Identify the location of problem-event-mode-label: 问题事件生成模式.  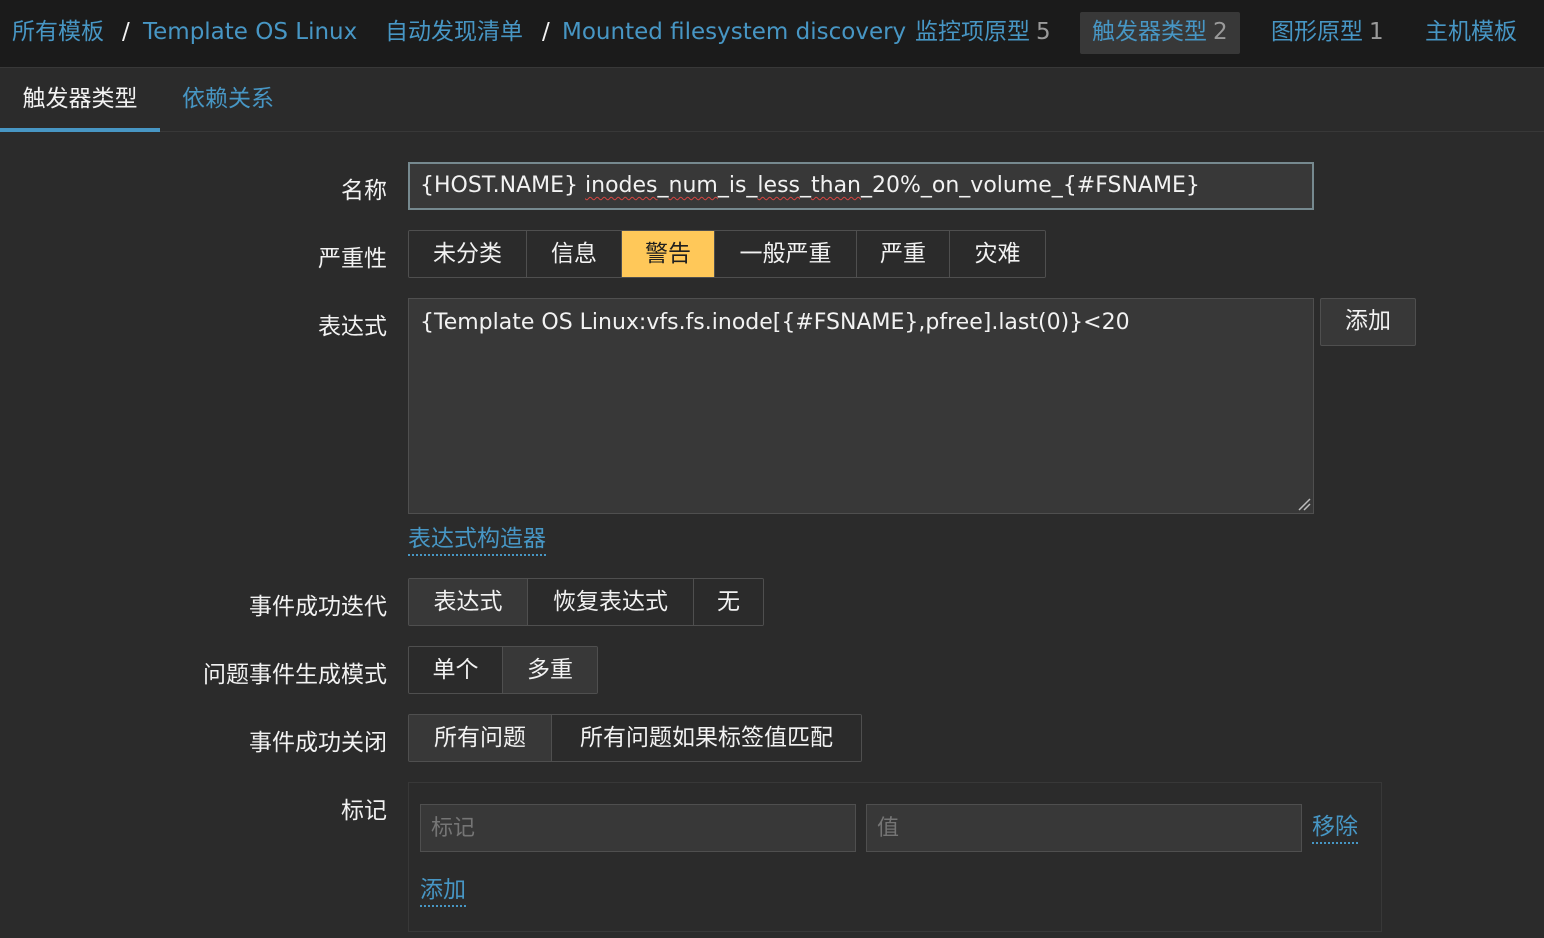
(295, 675).